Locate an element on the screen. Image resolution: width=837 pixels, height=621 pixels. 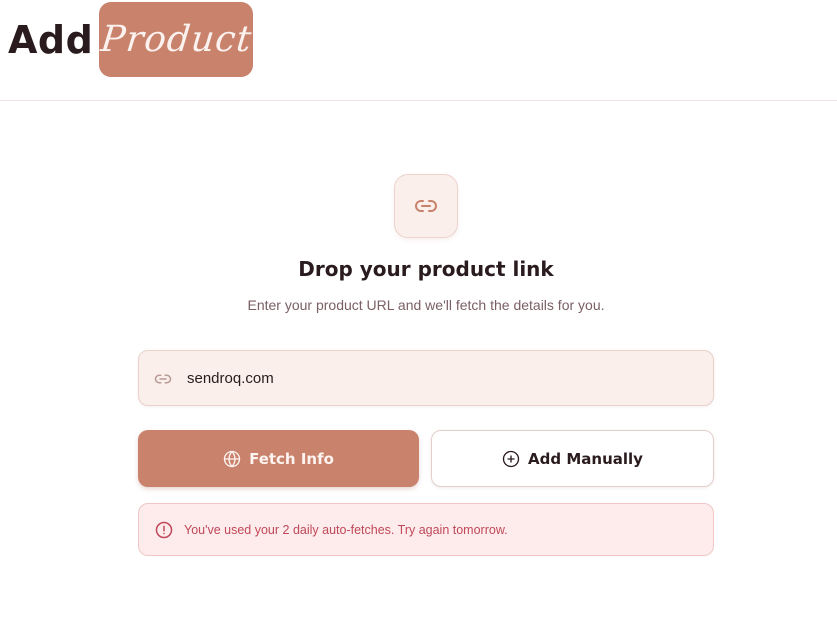
link-icon-badge is located at coordinates (426, 206).